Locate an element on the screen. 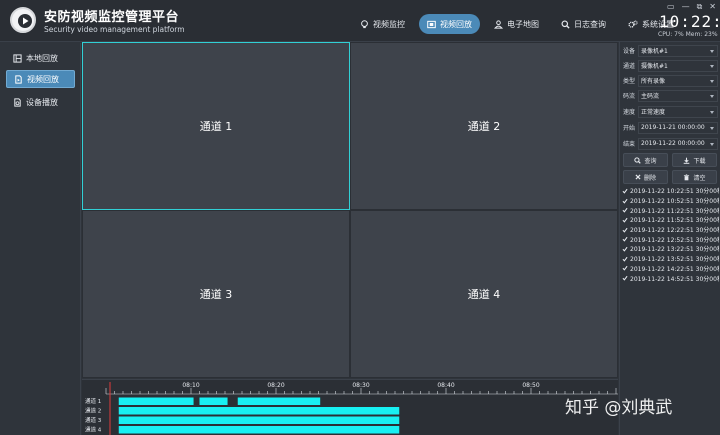 The image size is (720, 435). stream-select: 主码流 is located at coordinates (678, 95).